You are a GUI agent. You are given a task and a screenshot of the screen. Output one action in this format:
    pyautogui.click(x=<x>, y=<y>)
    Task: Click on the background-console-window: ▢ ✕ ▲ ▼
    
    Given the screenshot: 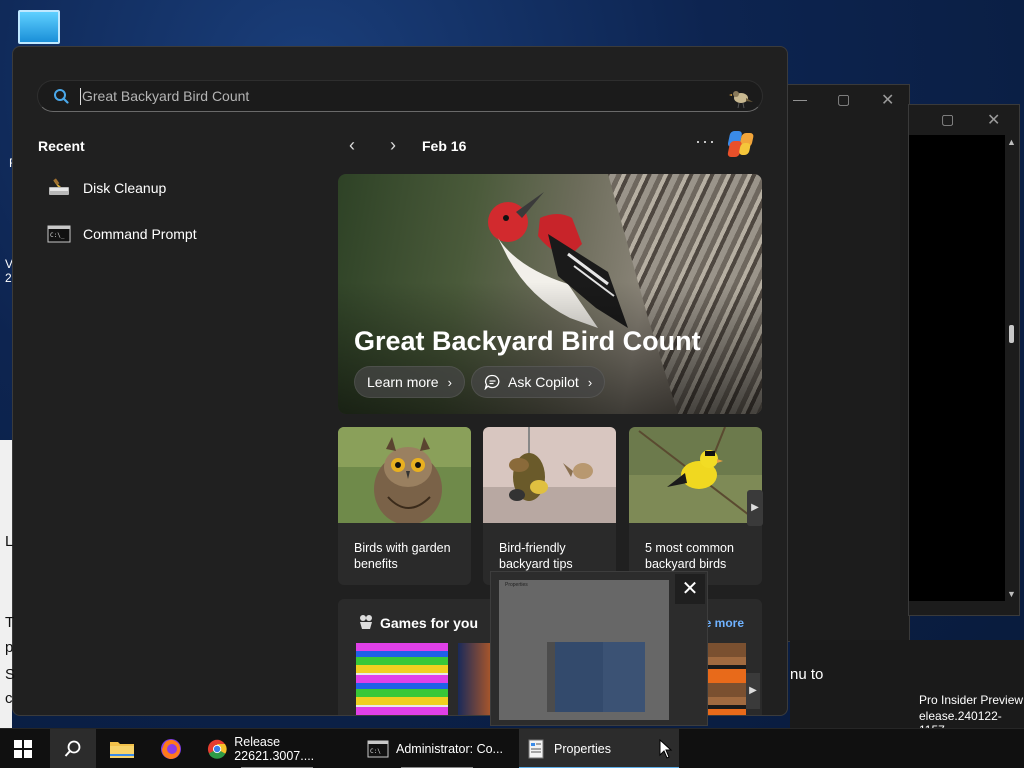 What is the action you would take?
    pyautogui.click(x=964, y=360)
    